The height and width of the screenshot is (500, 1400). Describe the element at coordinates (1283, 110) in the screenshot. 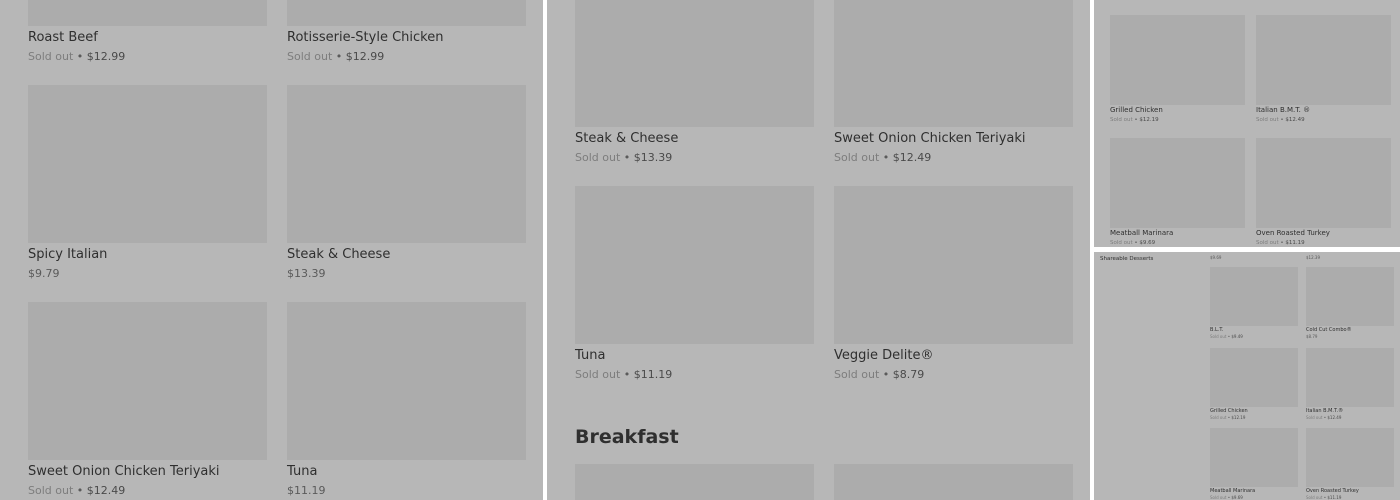

I see `item-name: Italian B.M.T. ®` at that location.